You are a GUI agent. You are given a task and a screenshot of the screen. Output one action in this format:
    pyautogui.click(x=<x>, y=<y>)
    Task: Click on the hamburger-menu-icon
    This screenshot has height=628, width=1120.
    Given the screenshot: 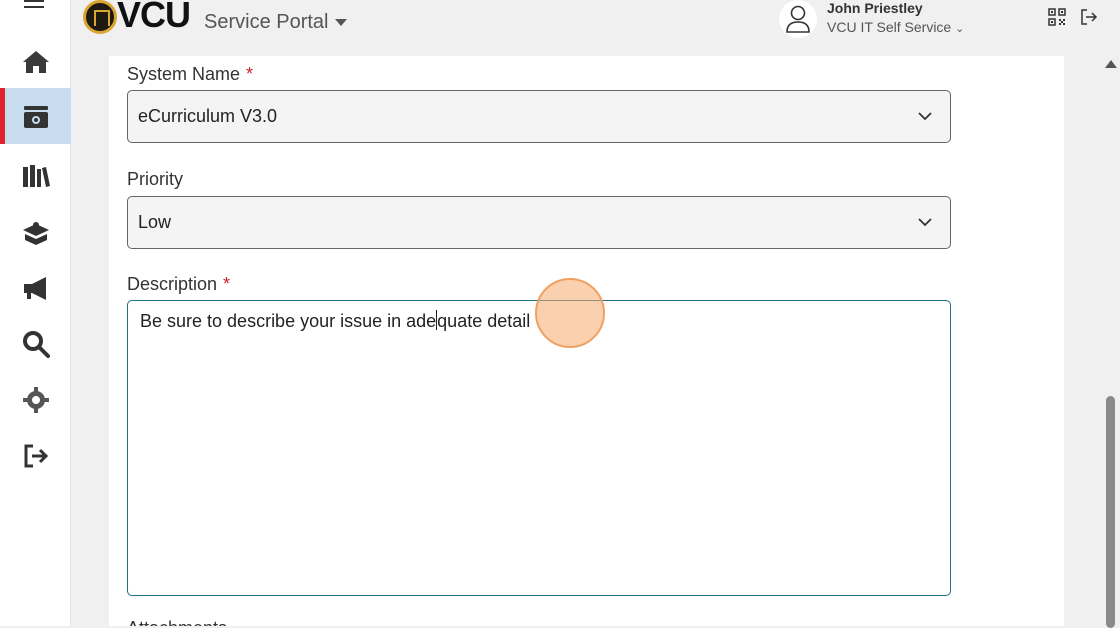 What is the action you would take?
    pyautogui.click(x=34, y=7)
    